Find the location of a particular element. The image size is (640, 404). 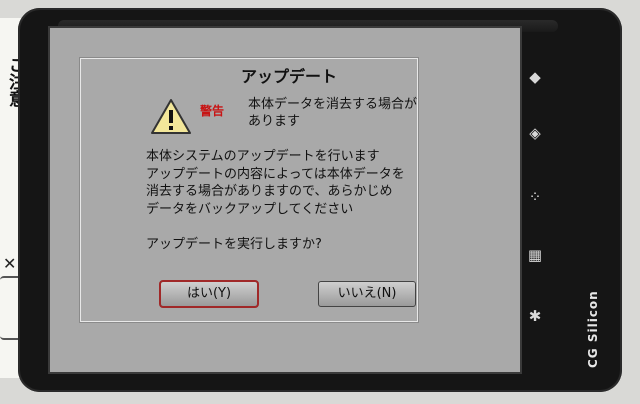

warning-message: 本体データを消去する場合が あります is located at coordinates (333, 113).